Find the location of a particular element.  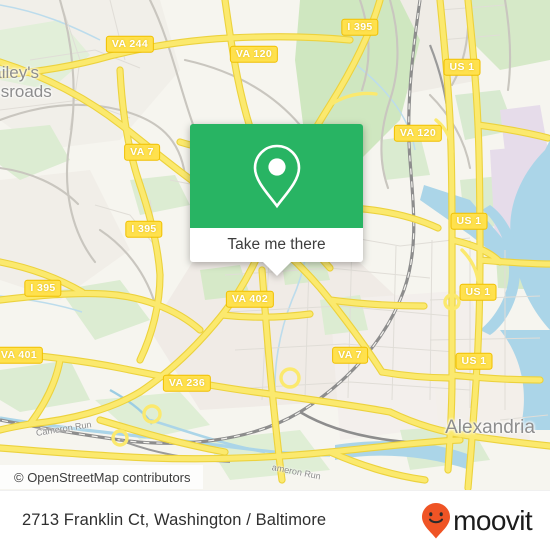

road-shield: VA 244 is located at coordinates (130, 44).